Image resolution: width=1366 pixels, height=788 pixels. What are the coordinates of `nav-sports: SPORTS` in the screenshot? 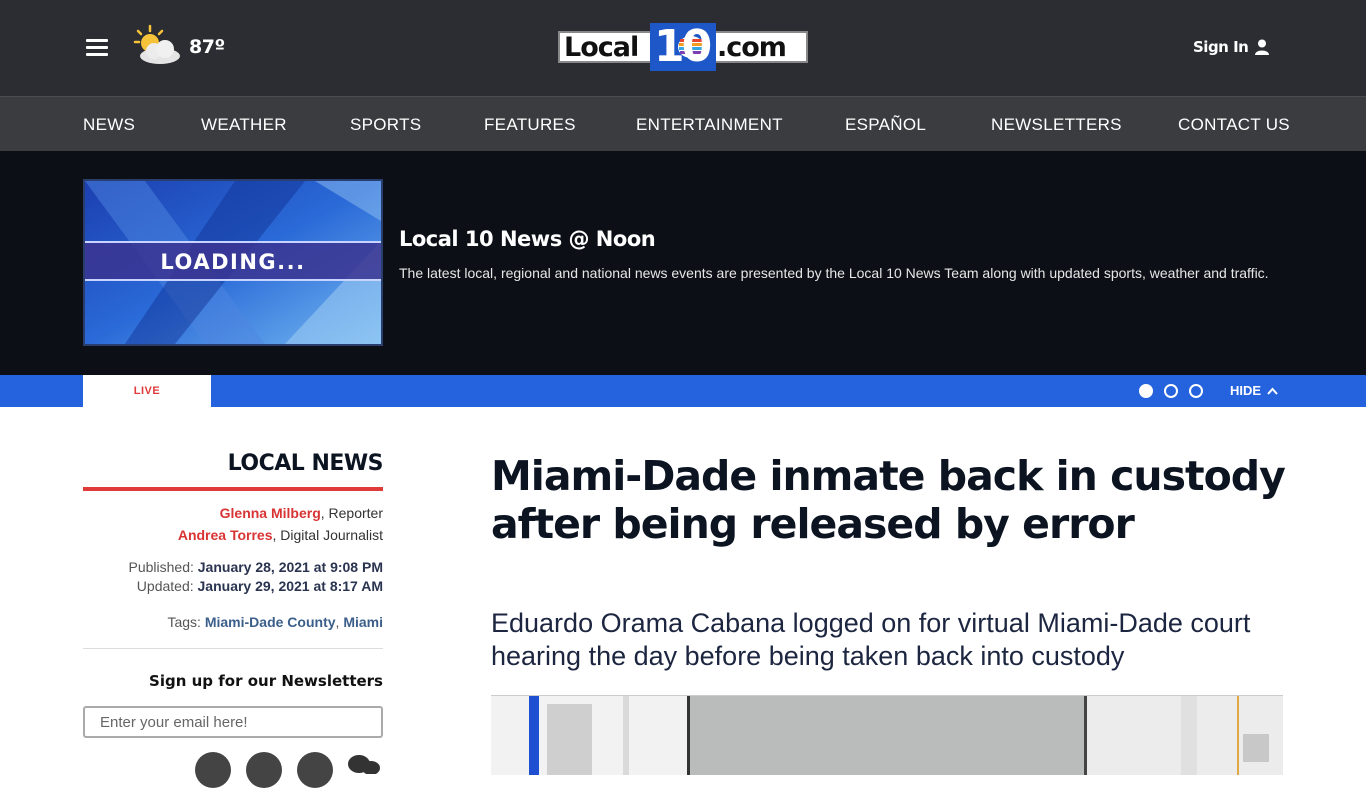 It's located at (385, 125).